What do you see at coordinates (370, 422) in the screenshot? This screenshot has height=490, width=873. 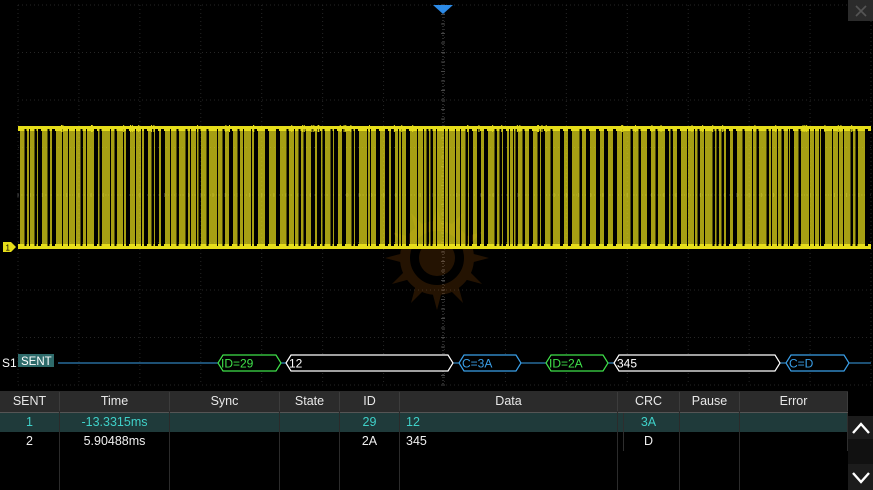 I see `cell-id: 29` at bounding box center [370, 422].